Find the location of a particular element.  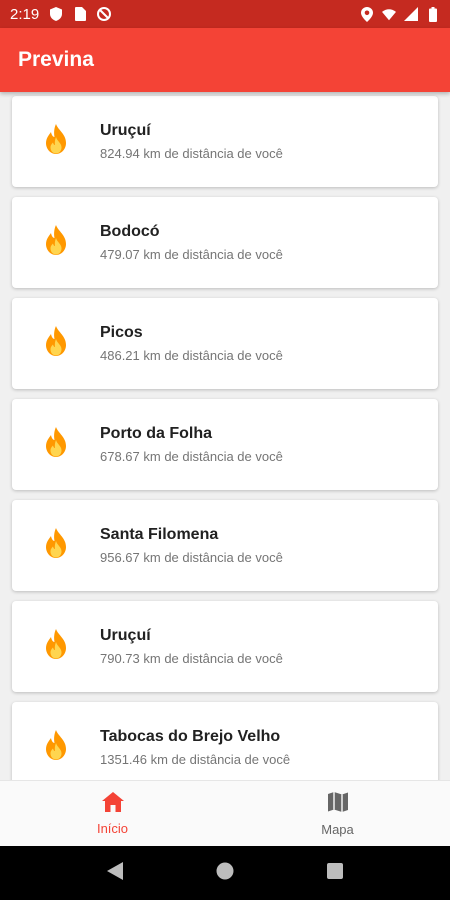

city-name: Santa Filomena is located at coordinates (159, 534).